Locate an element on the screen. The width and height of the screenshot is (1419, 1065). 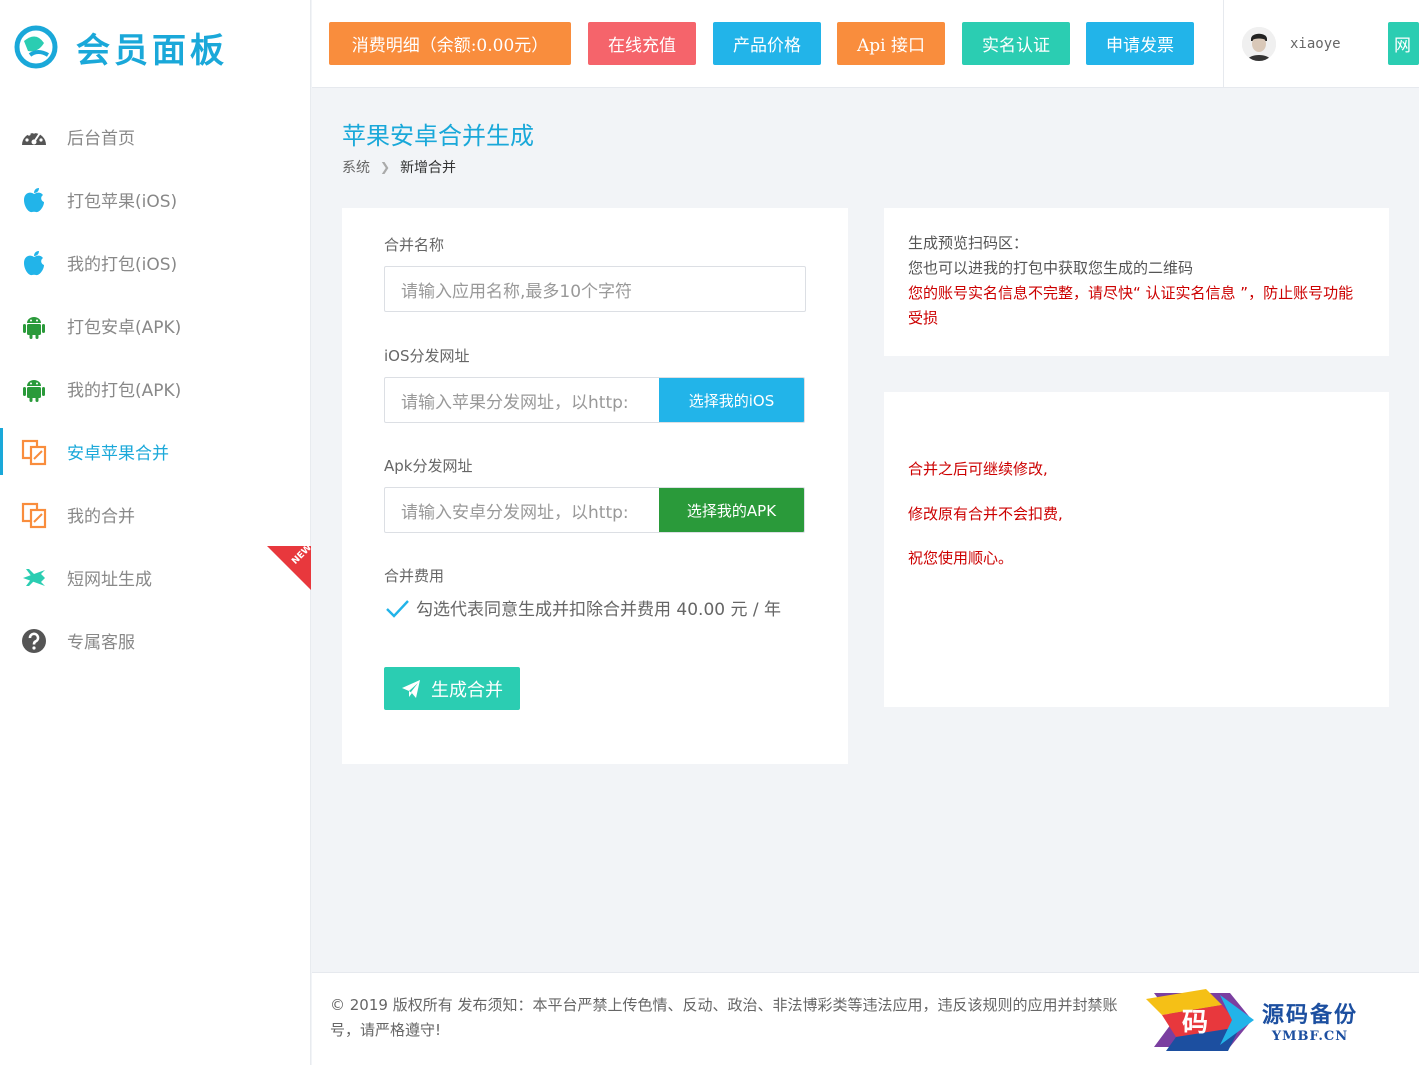
ios-url-label: iOS分发网址 is located at coordinates (427, 356).